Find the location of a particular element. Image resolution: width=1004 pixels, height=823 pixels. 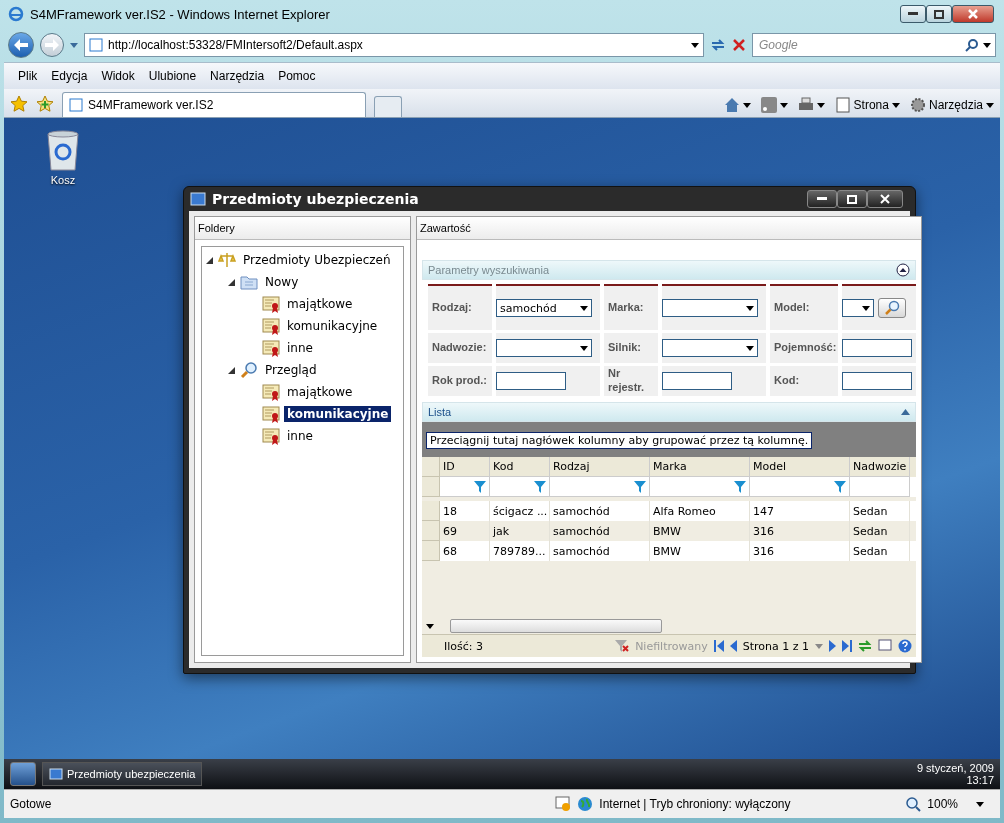

taskbar-item: Przedmioty ubezpieczenia is located at coordinates (122, 774).